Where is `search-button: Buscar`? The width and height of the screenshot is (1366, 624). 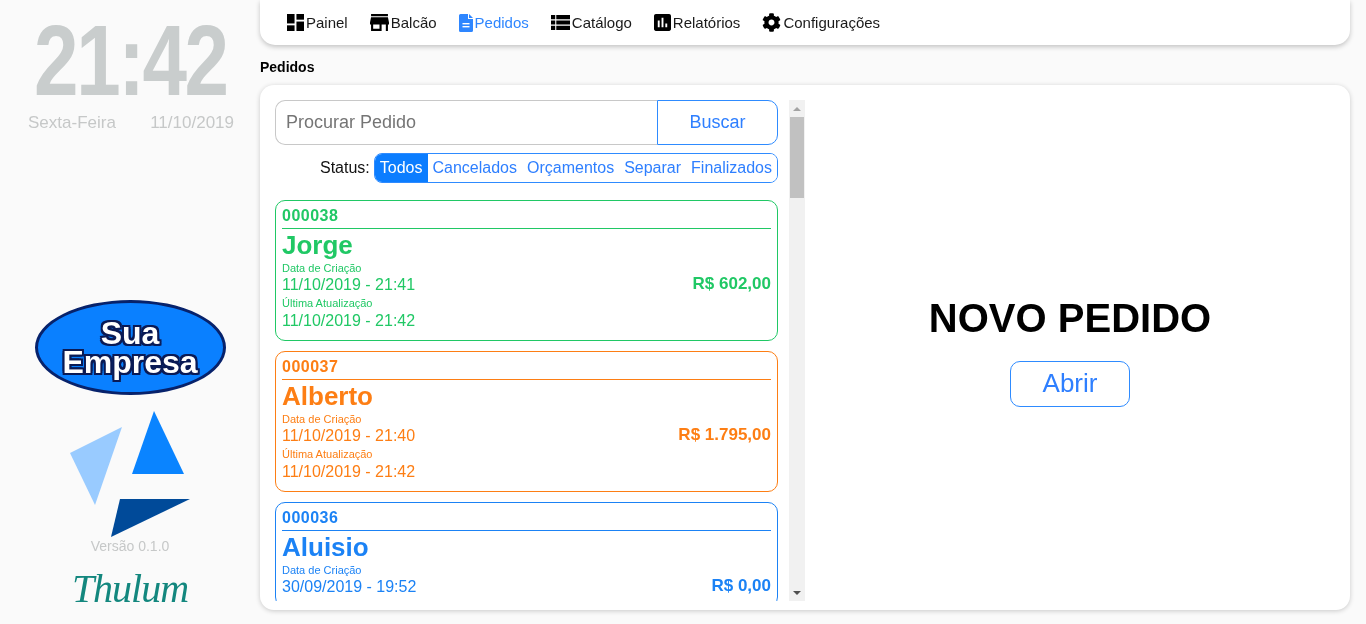
search-button: Buscar is located at coordinates (717, 122).